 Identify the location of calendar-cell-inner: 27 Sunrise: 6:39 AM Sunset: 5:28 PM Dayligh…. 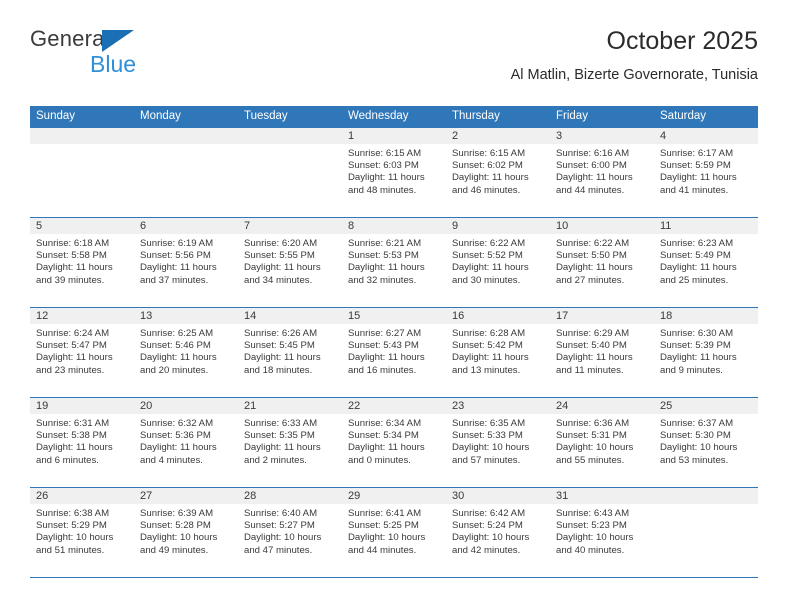
(186, 532).